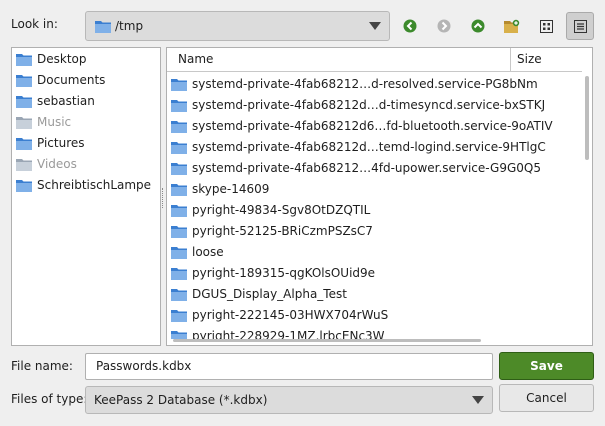 This screenshot has width=605, height=426. I want to click on new-folder-icon, so click(512, 26).